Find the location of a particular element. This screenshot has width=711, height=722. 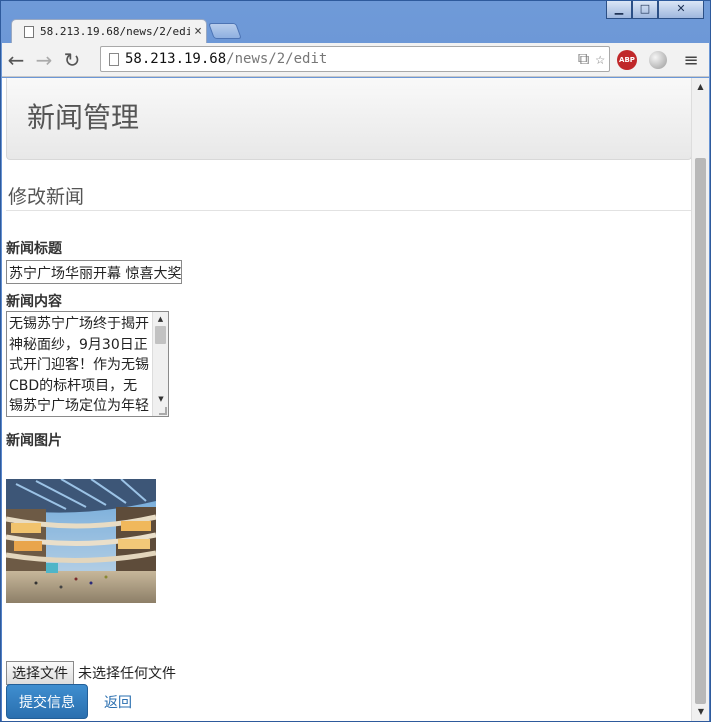

browser-tab: 58.213.19.68/news/2/edit × is located at coordinates (109, 31).